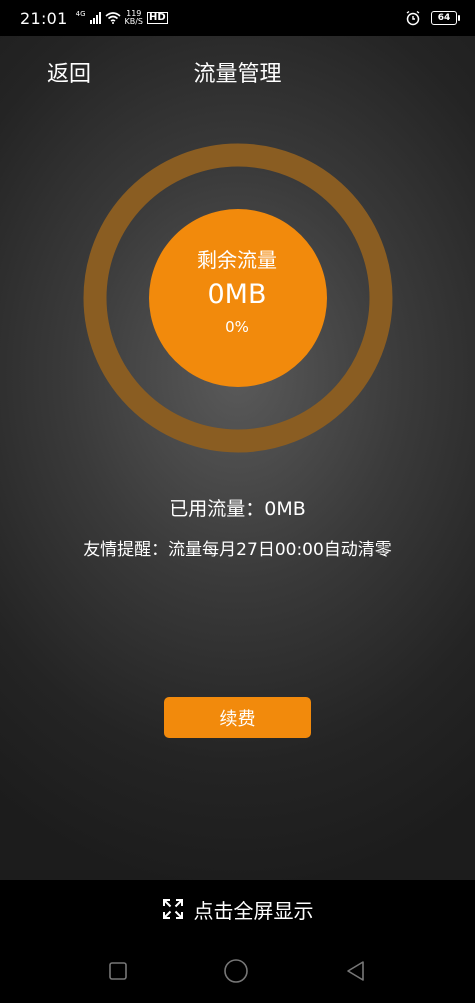 The image size is (475, 1003). I want to click on battery-icon: 64, so click(445, 18).